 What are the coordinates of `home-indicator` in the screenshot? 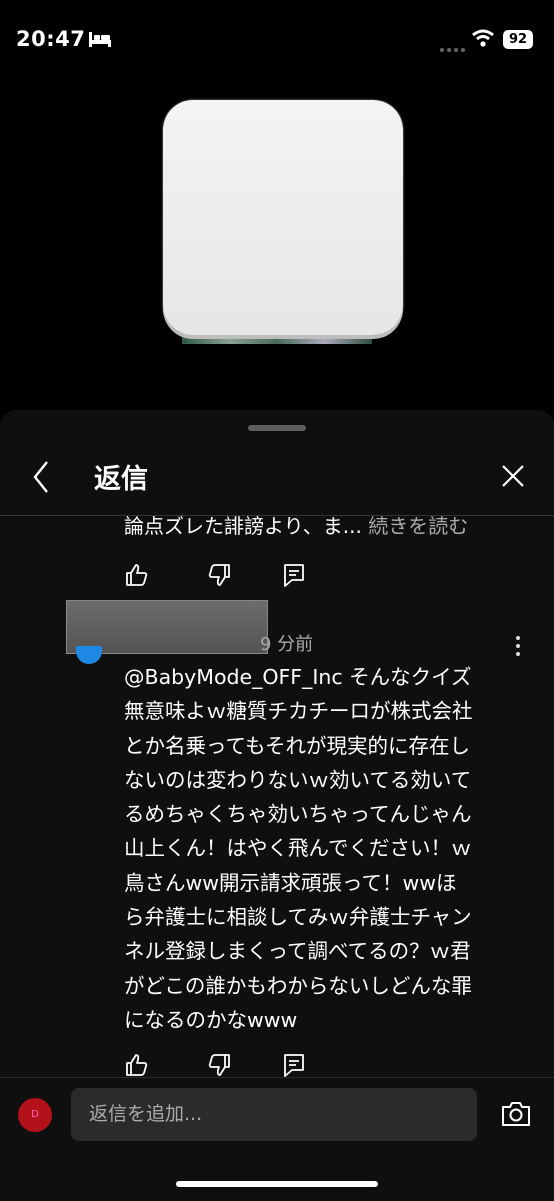 It's located at (277, 1184).